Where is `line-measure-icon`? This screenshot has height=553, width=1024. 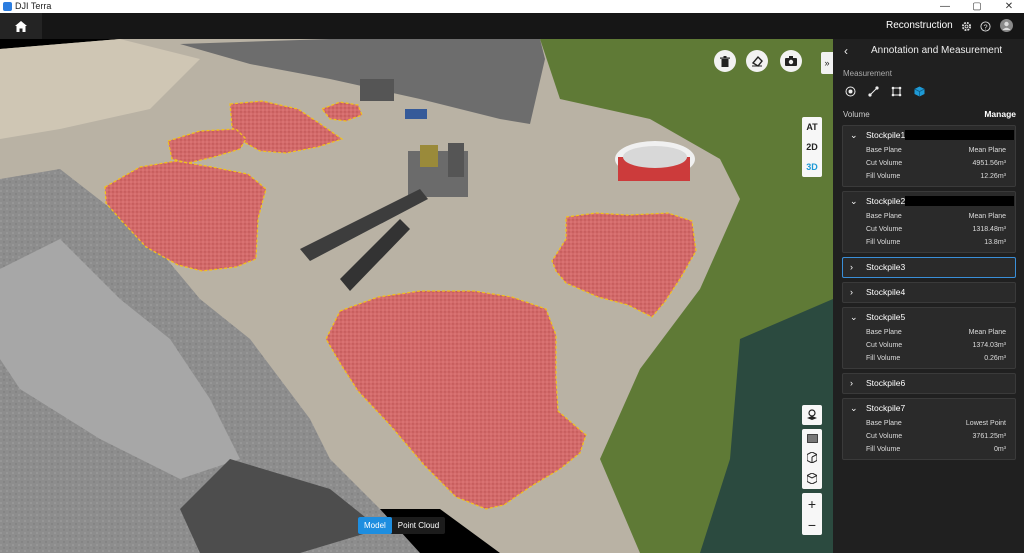
line-measure-icon is located at coordinates (873, 91).